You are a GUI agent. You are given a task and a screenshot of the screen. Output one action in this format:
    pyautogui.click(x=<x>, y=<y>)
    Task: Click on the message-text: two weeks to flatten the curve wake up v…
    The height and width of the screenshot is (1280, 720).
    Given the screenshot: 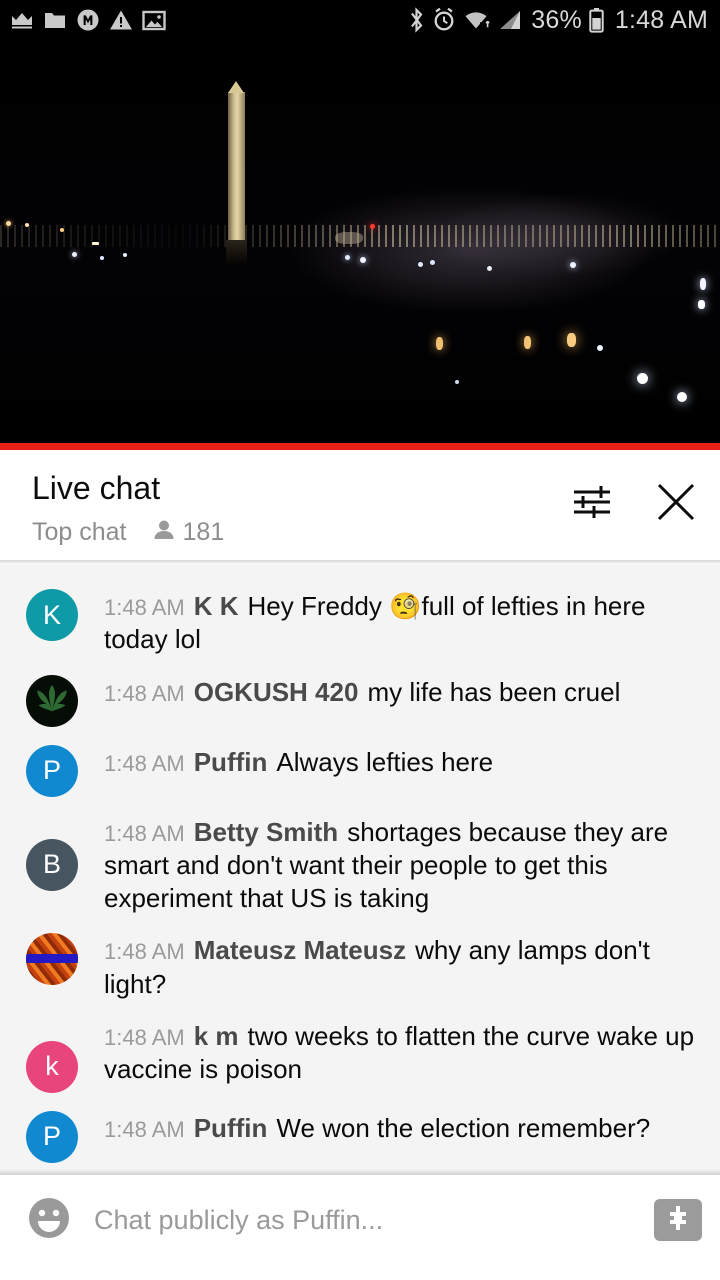 What is the action you would take?
    pyautogui.click(x=399, y=1052)
    